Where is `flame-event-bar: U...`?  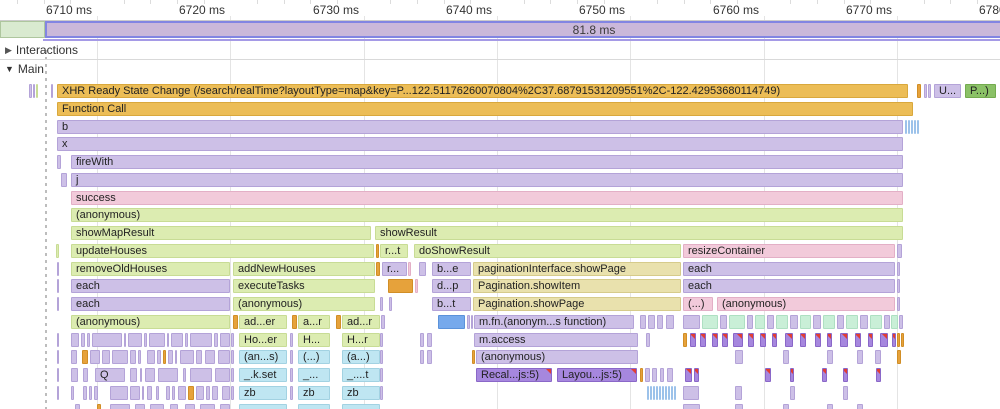
flame-event-bar: U... is located at coordinates (947, 91).